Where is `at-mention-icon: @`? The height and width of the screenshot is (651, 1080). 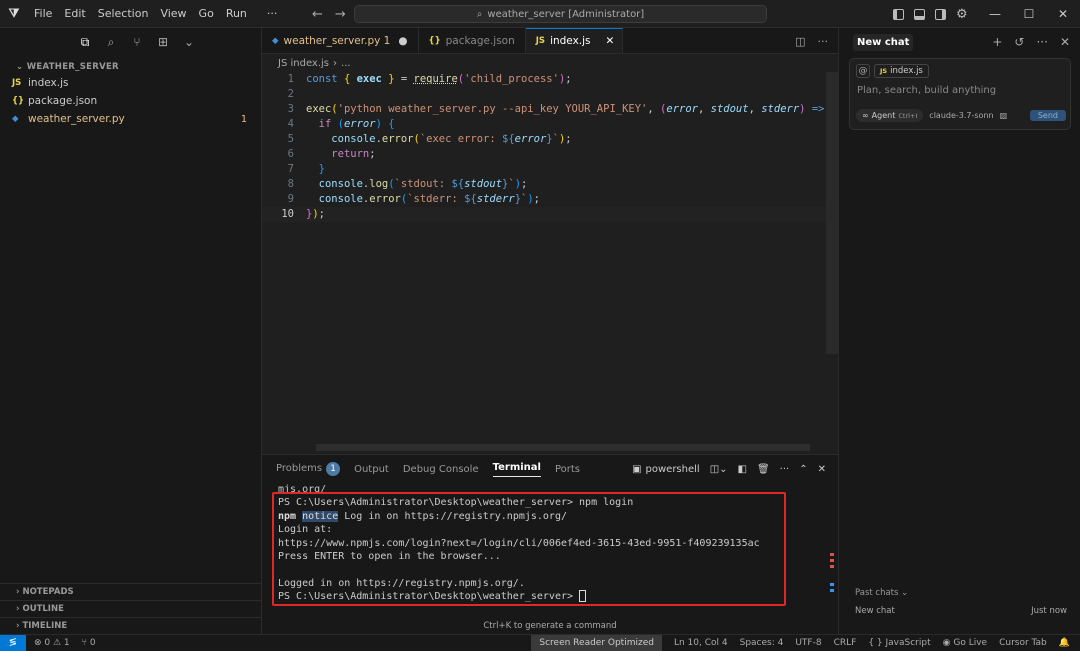 at-mention-icon: @ is located at coordinates (863, 71).